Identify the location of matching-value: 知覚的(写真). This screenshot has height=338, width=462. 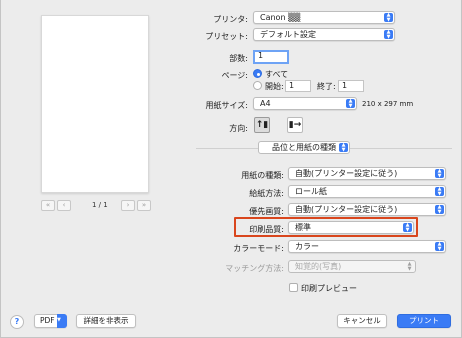
(318, 266).